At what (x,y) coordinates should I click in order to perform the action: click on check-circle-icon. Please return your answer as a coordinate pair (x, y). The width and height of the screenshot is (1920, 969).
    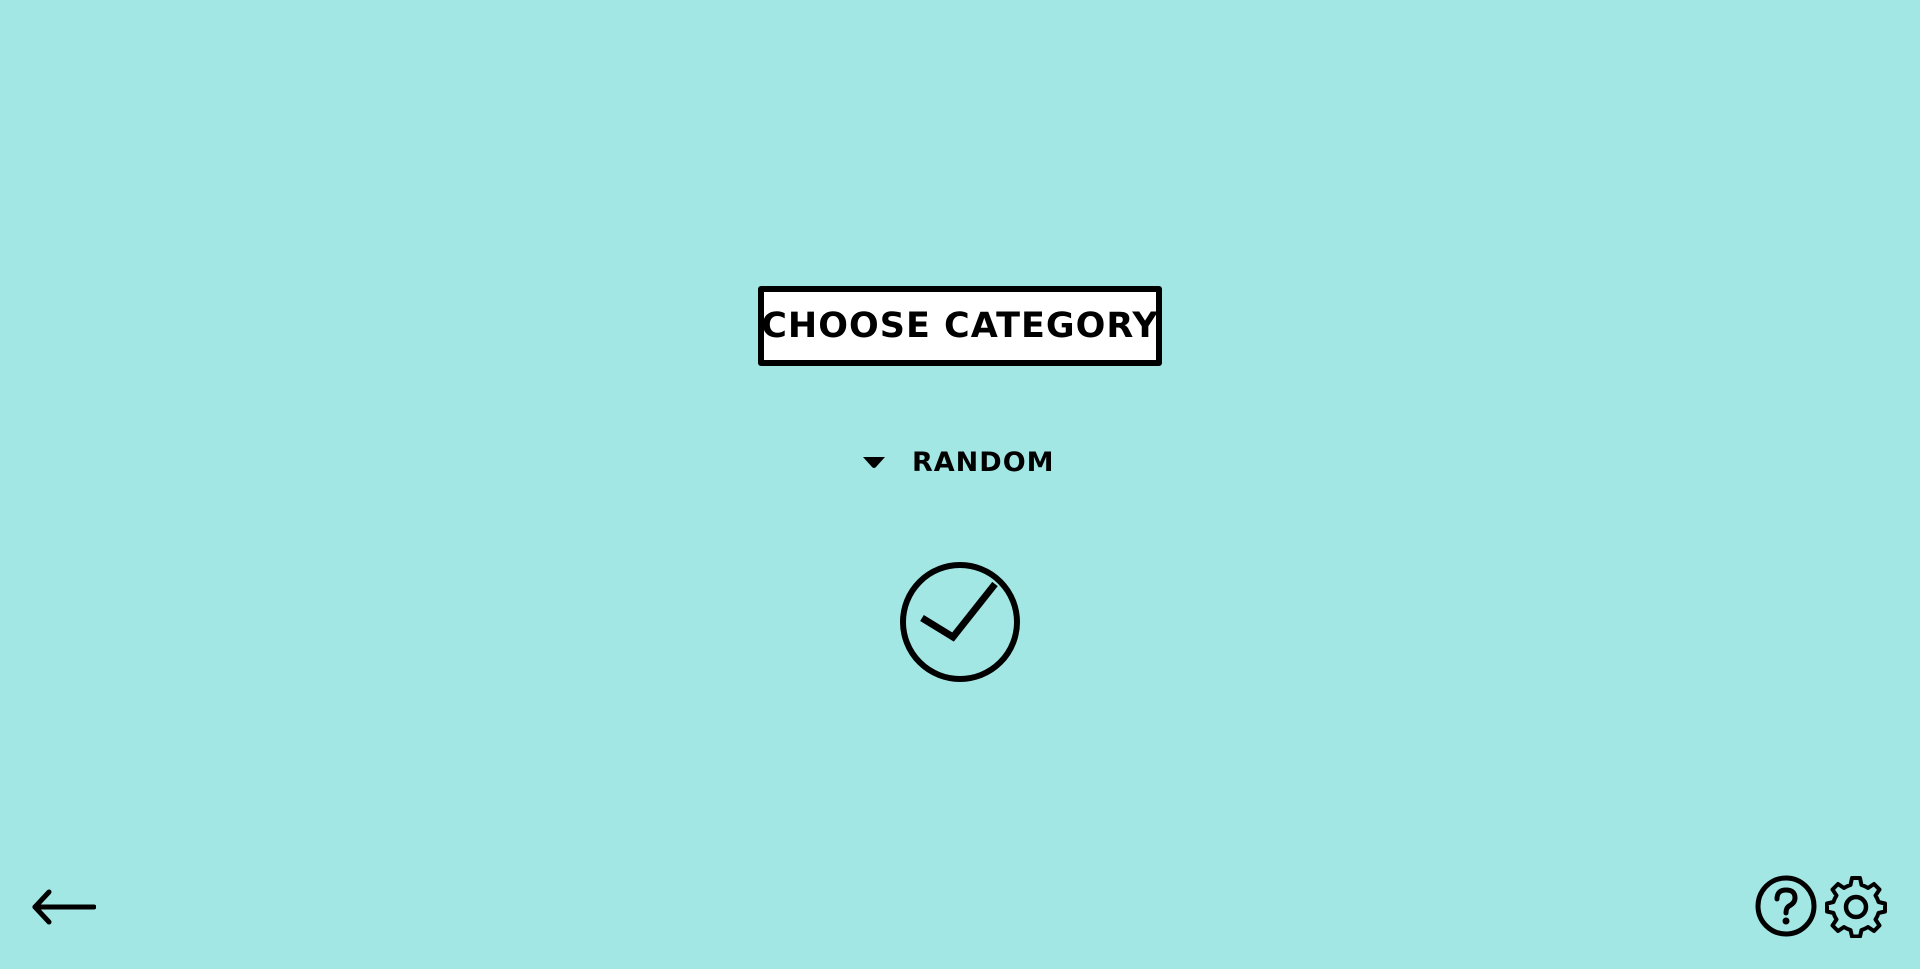
    Looking at the image, I should click on (960, 622).